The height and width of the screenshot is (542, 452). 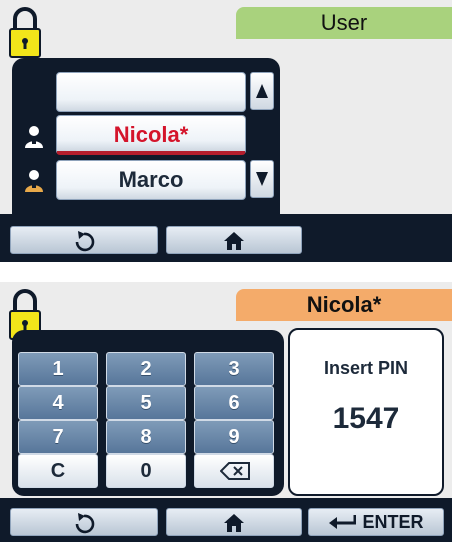 What do you see at coordinates (25, 32) in the screenshot?
I see `padlock-icon` at bounding box center [25, 32].